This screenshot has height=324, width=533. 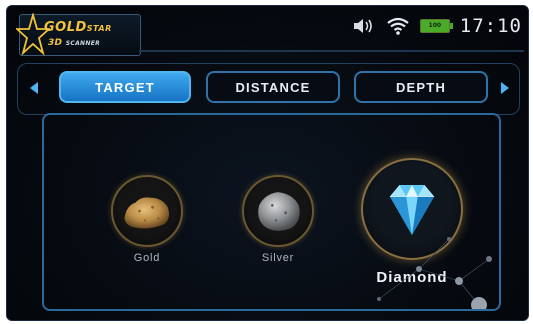 What do you see at coordinates (331, 51) in the screenshot?
I see `header-divider` at bounding box center [331, 51].